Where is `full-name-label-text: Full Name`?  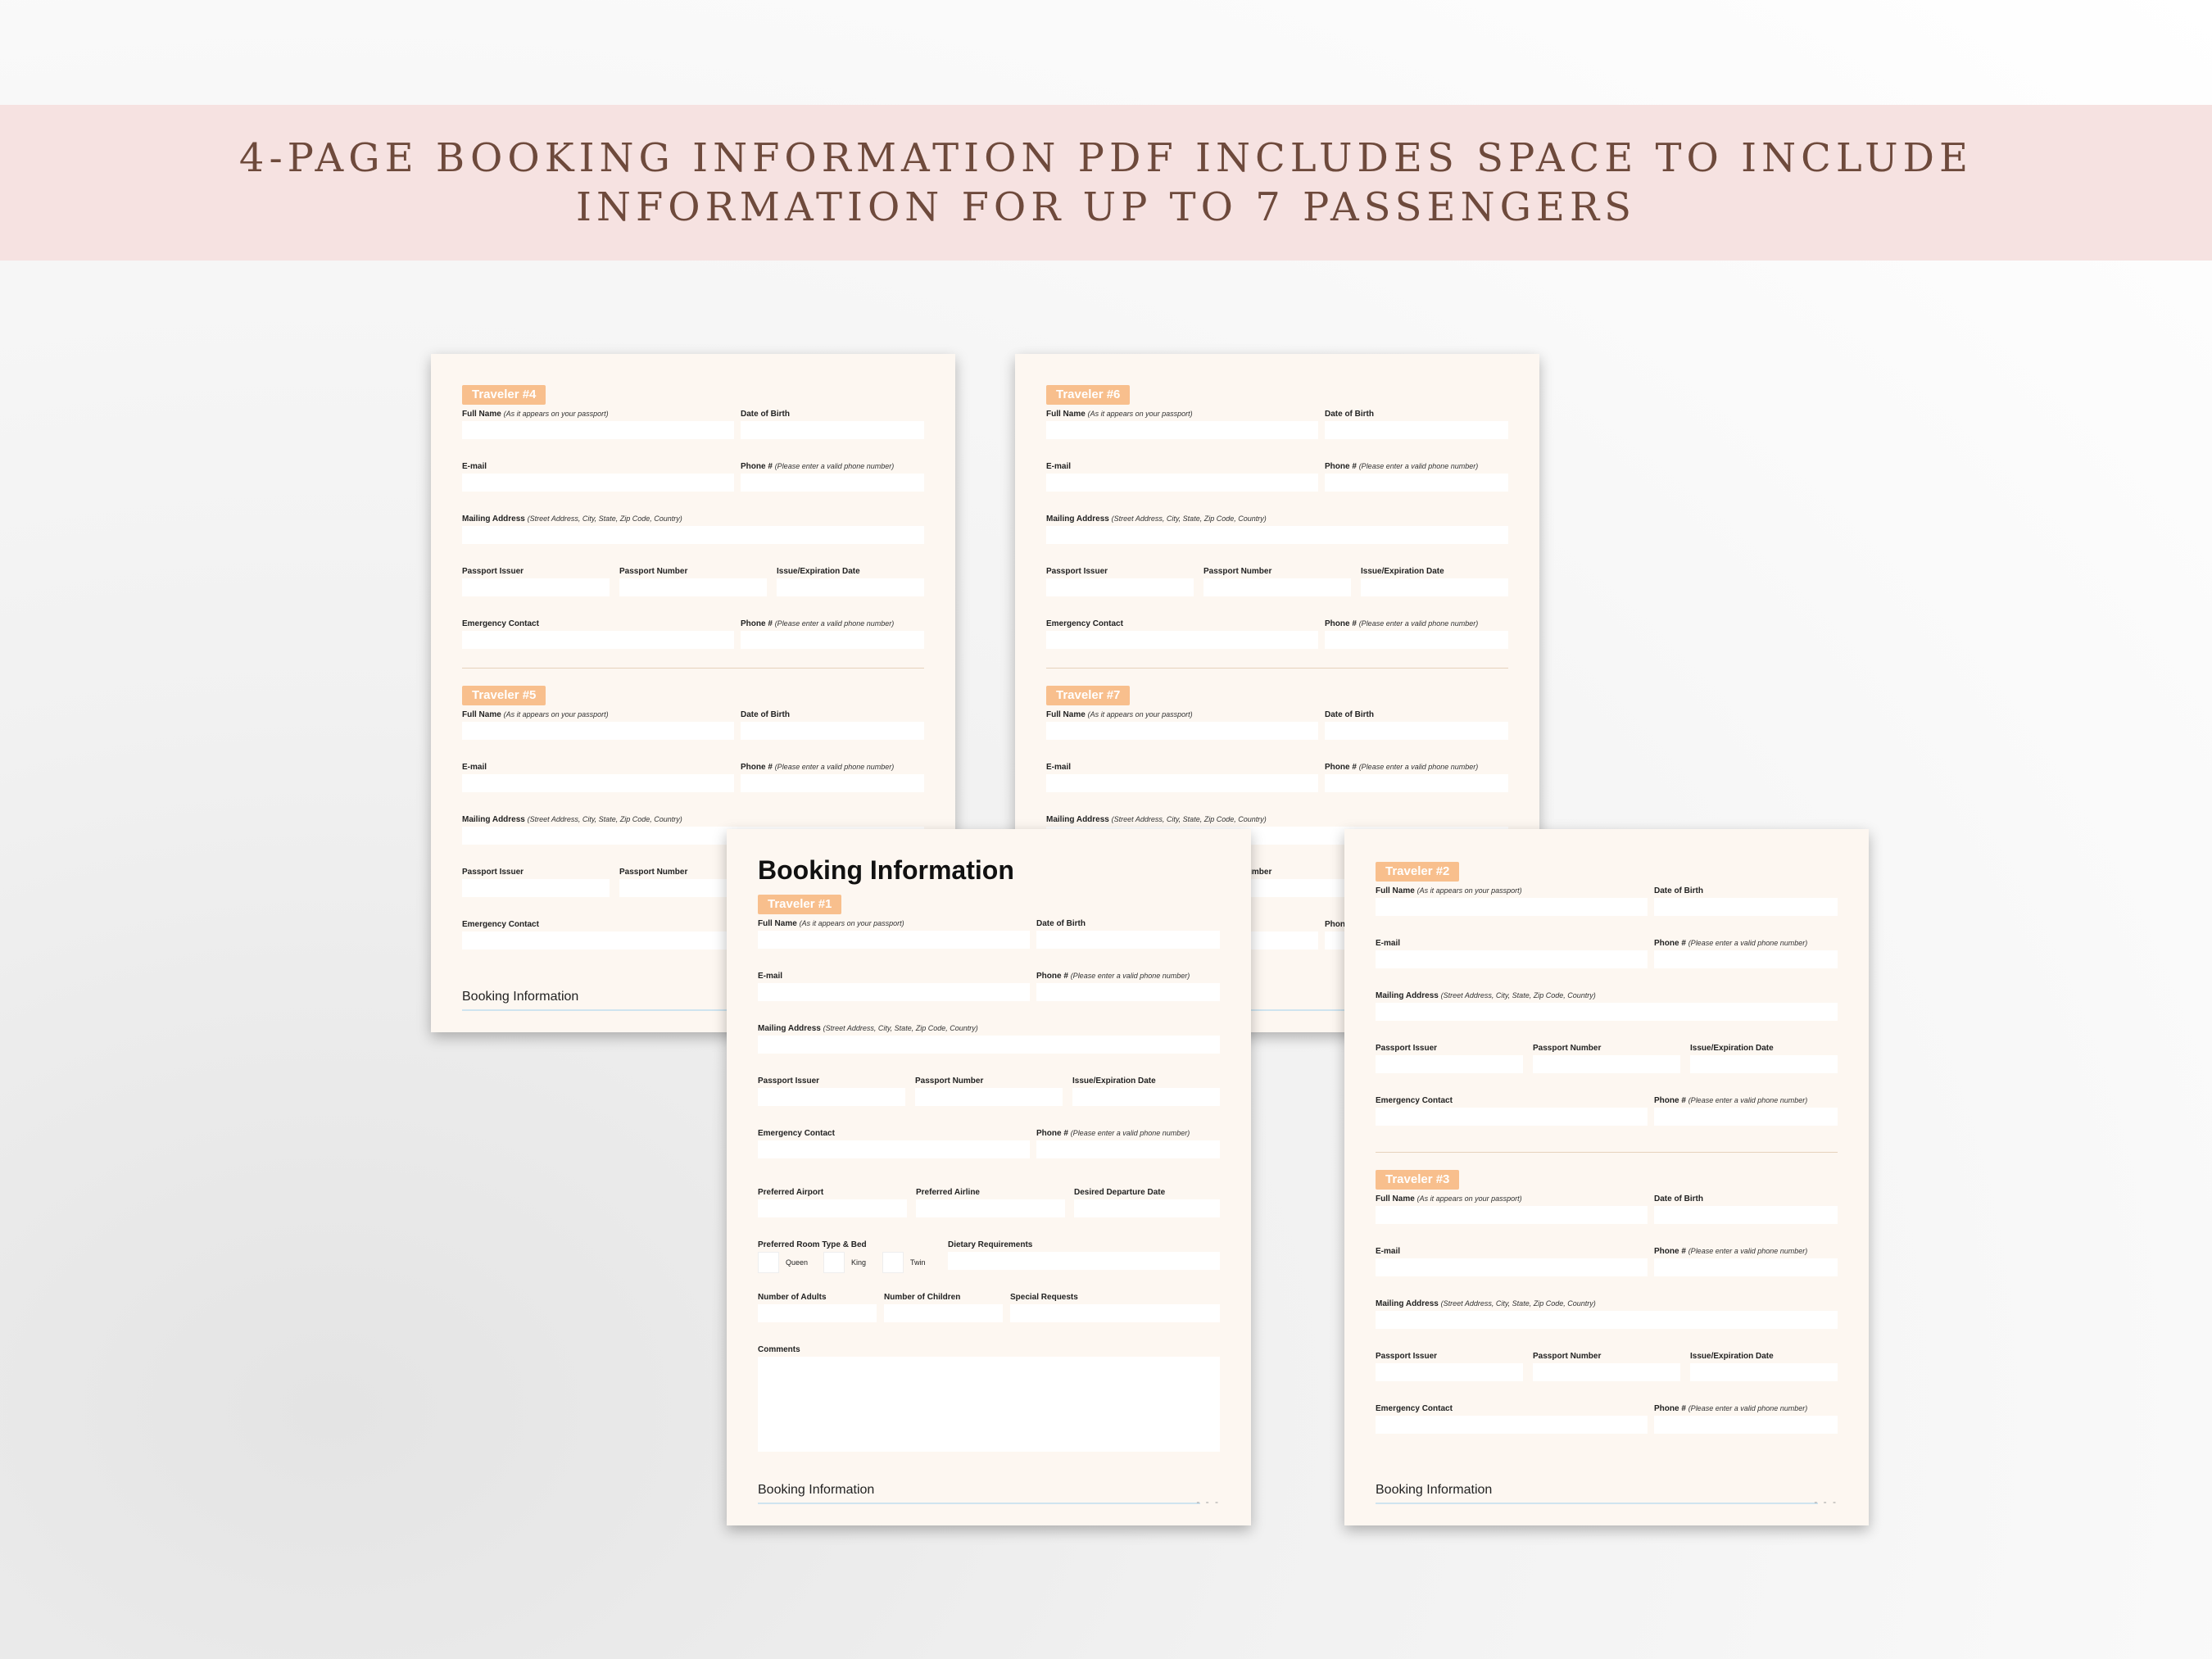
full-name-label-text: Full Name is located at coordinates (1066, 414).